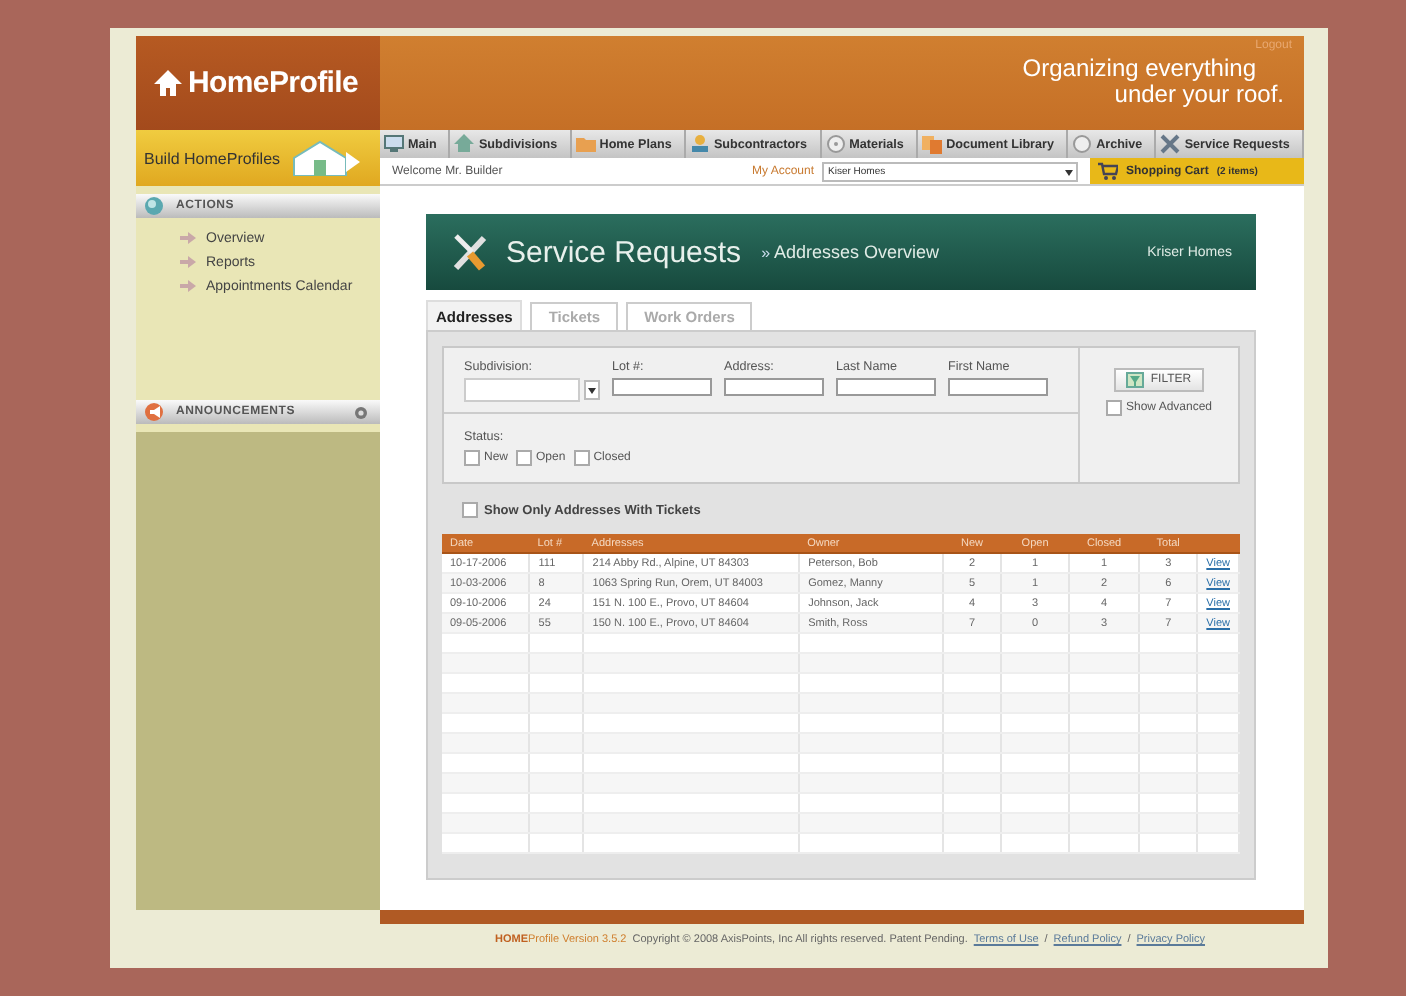 The width and height of the screenshot is (1406, 996). What do you see at coordinates (1139, 69) in the screenshot?
I see `tagline: Organizing everything` at bounding box center [1139, 69].